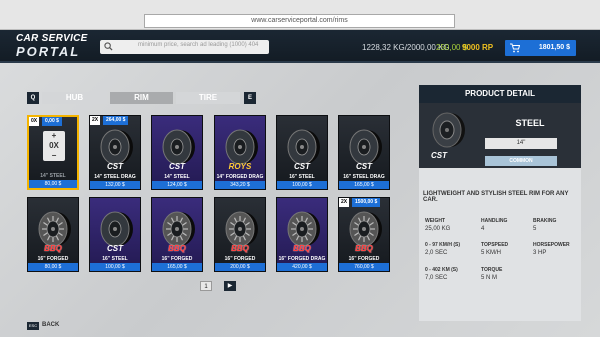 The image size is (600, 337). I want to click on logo-line-1: CAR SERVICE, so click(52, 38).